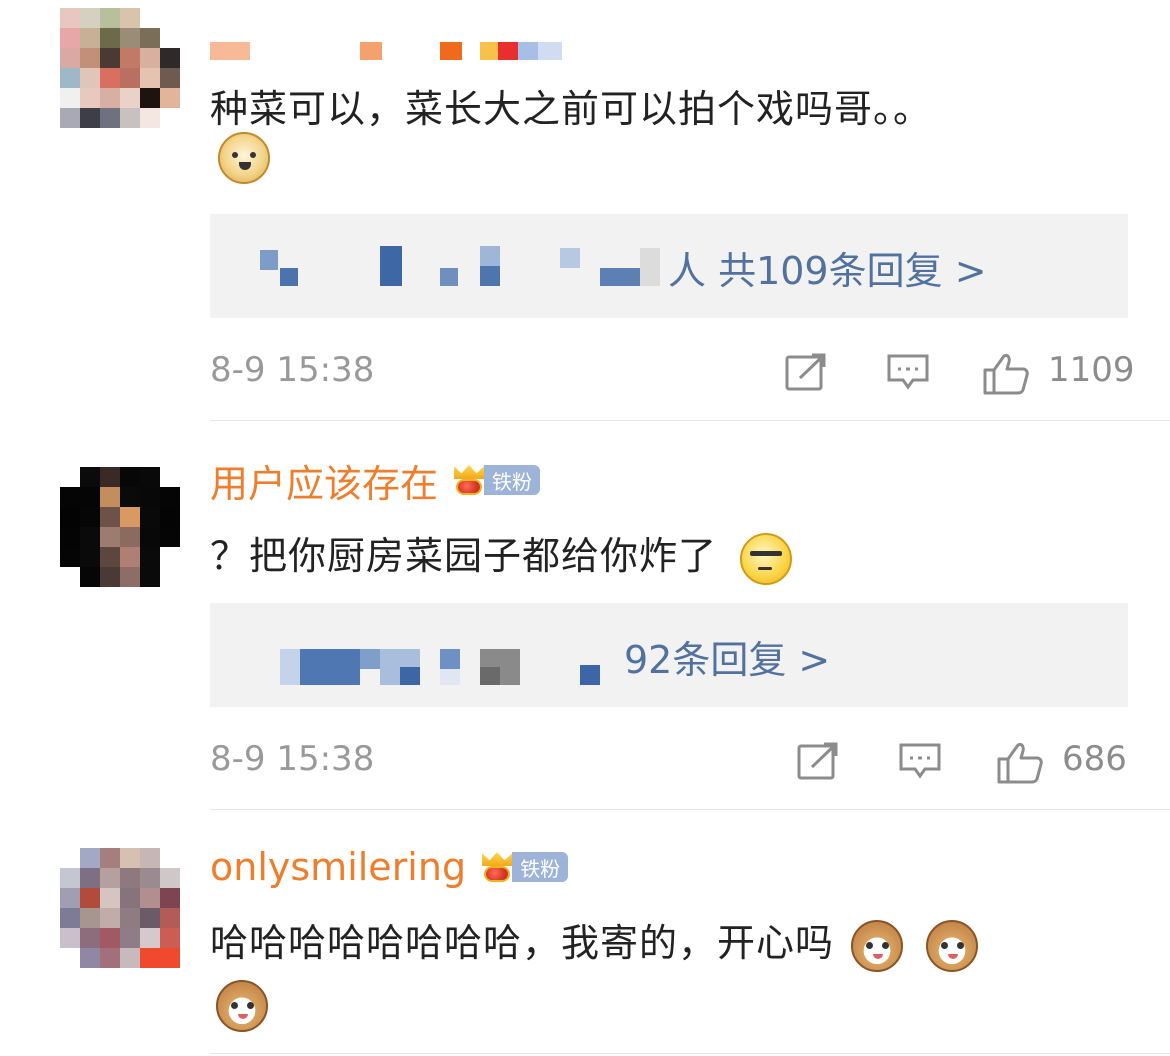 This screenshot has width=1170, height=1056. What do you see at coordinates (1094, 759) in the screenshot?
I see `like-count: 686` at bounding box center [1094, 759].